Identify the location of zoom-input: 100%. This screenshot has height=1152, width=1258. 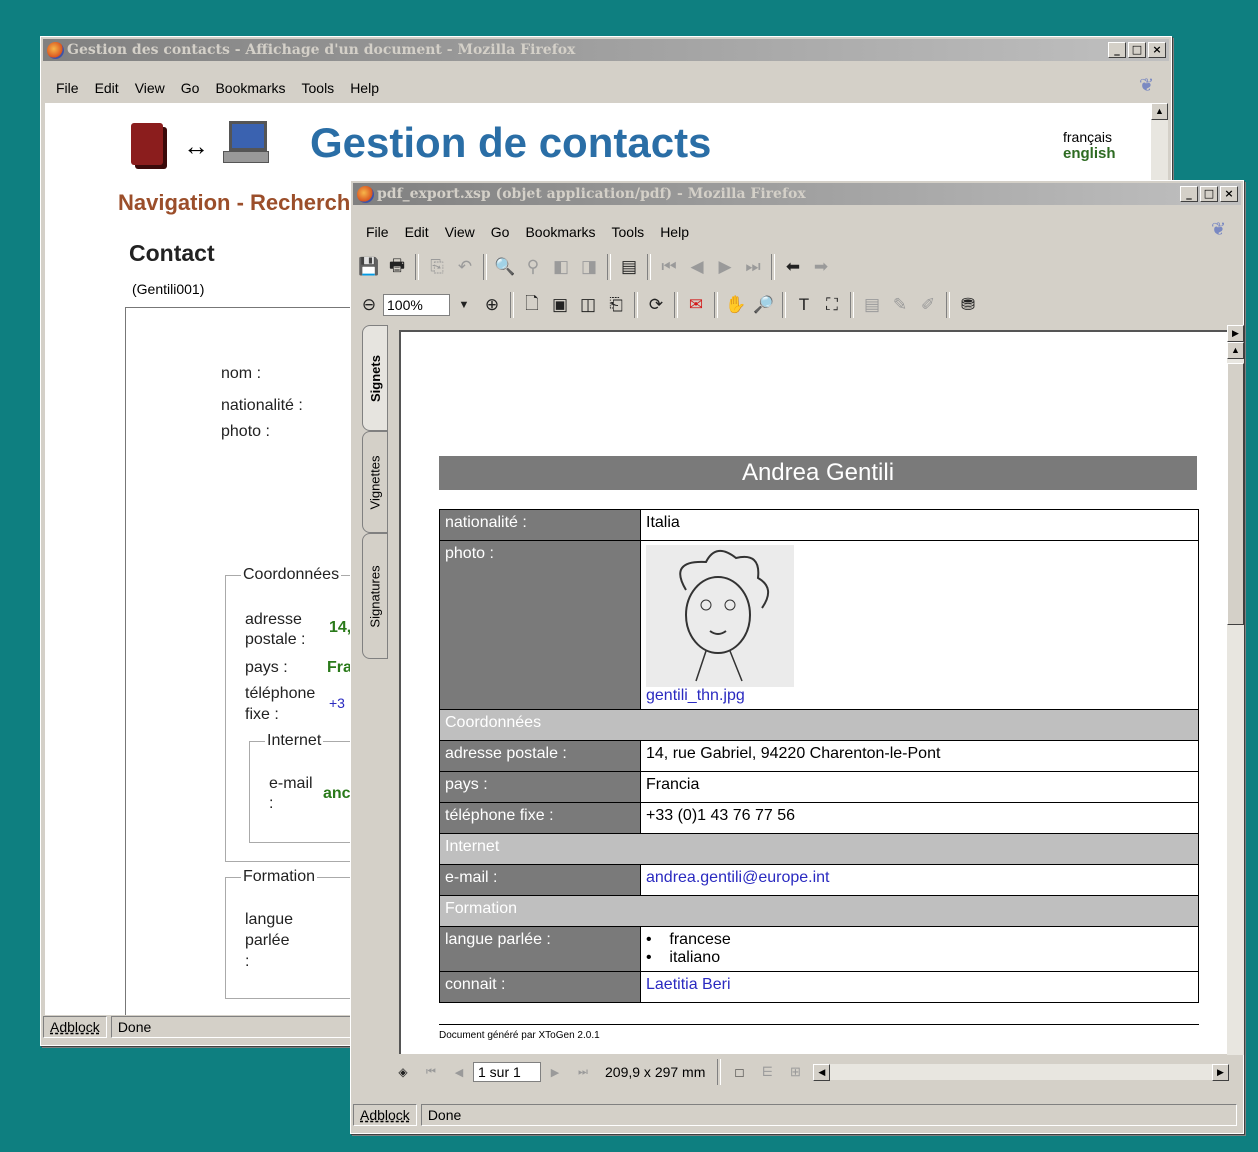
(416, 305).